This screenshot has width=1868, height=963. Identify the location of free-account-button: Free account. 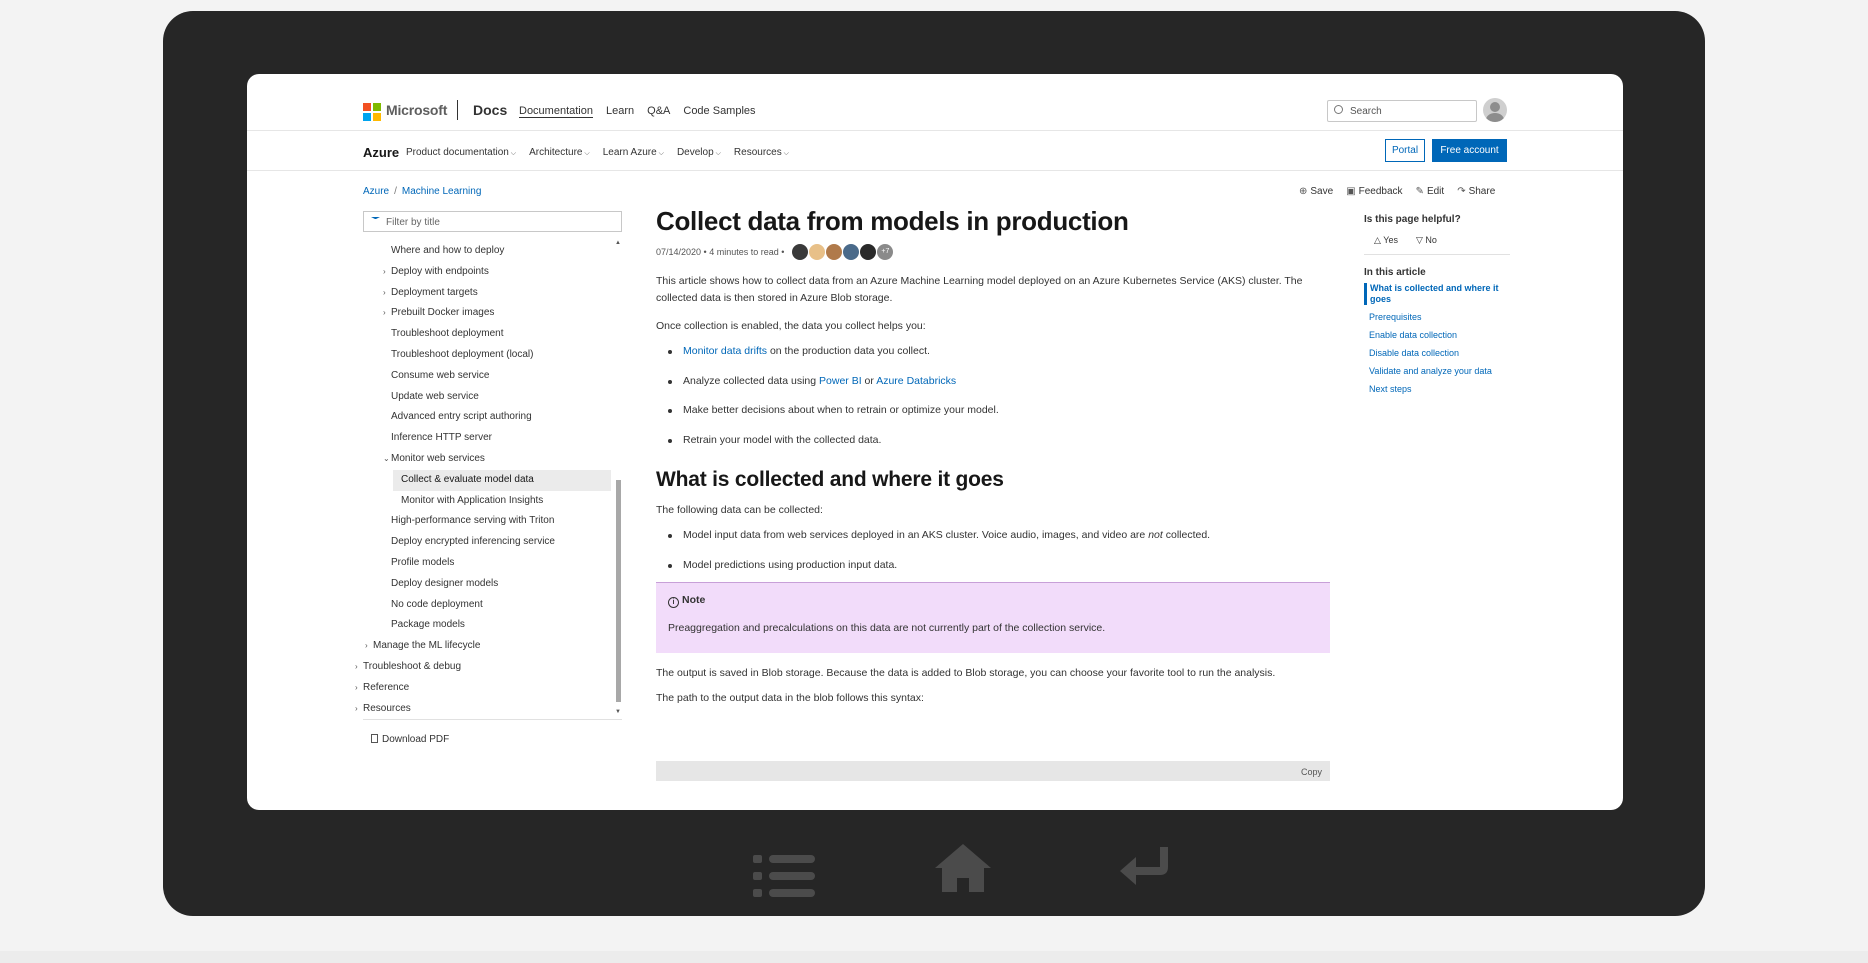
(1469, 150).